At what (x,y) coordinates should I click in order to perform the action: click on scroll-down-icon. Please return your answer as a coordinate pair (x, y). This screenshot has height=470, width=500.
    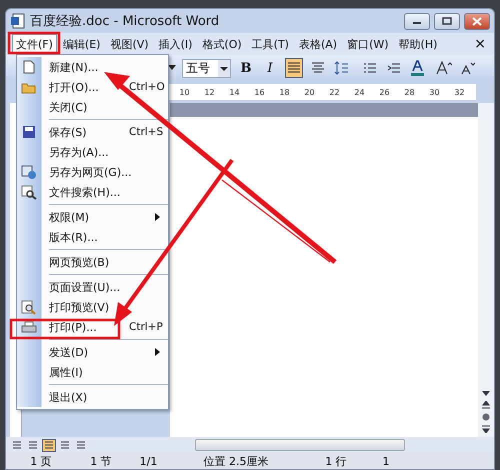
    Looking at the image, I should click on (486, 394).